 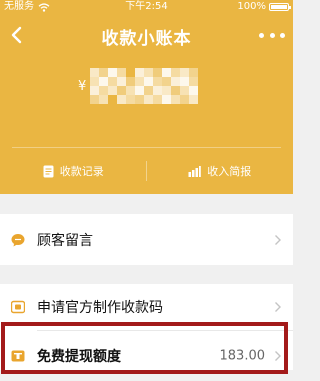 I want to click on nav-bar: 收款小账本, so click(x=146, y=35).